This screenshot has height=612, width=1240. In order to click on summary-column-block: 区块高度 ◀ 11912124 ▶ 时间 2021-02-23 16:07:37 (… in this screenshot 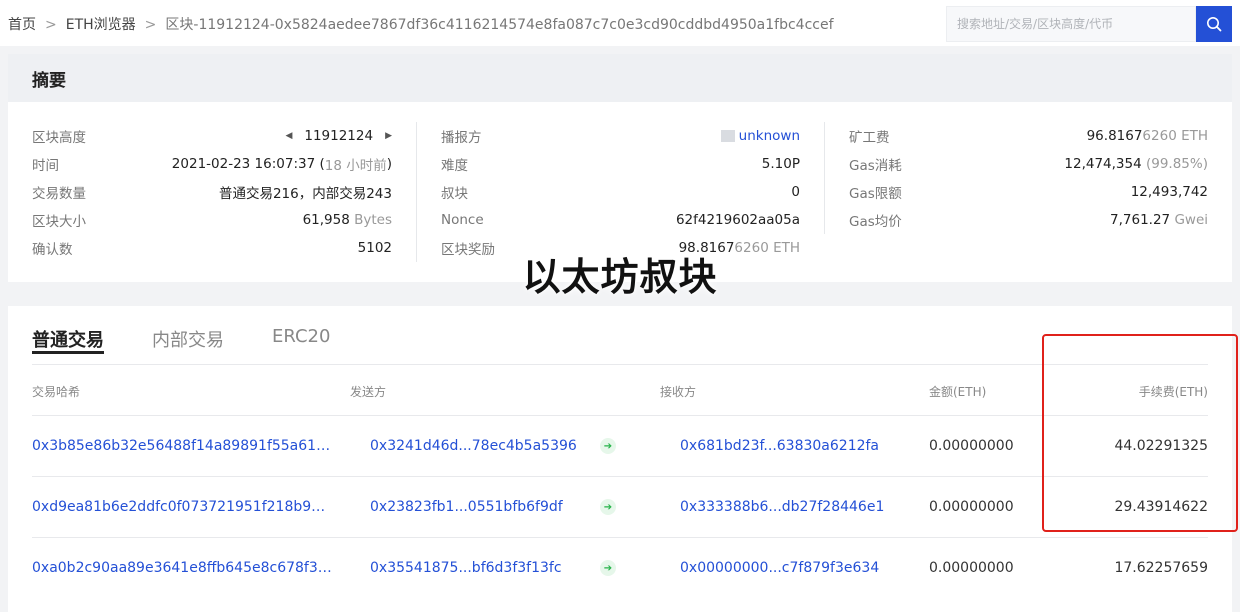, I will do `click(212, 192)`.